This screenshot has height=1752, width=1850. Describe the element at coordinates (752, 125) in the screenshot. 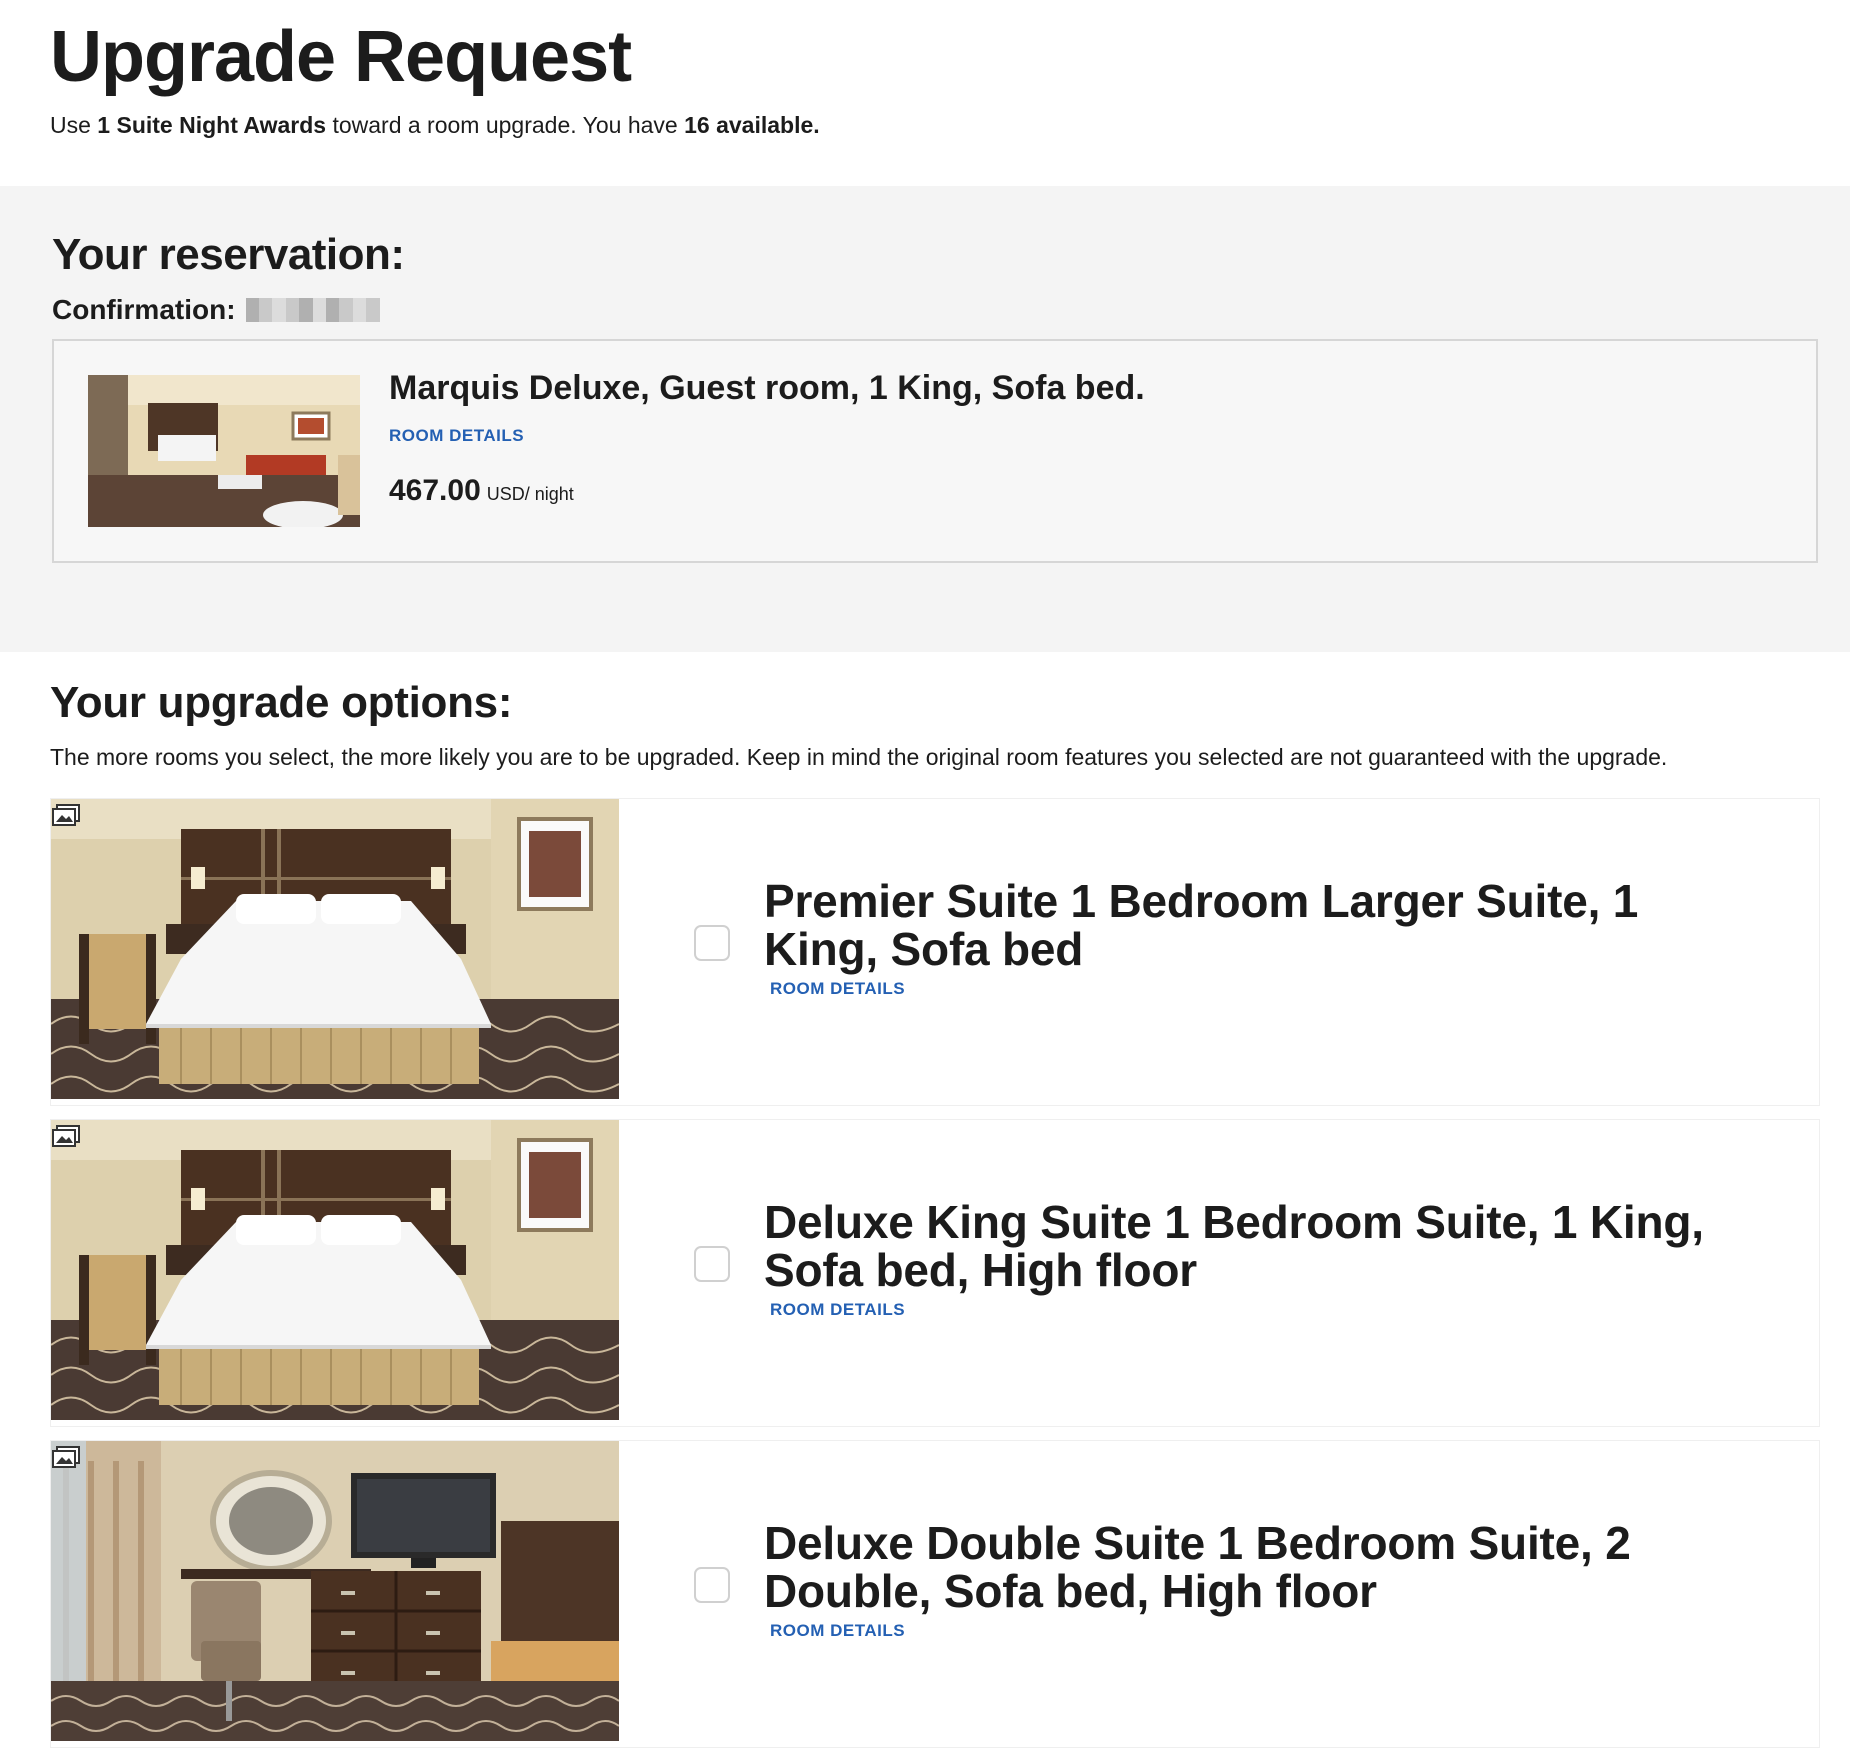

I see `intro-available-count: 16 available.` at that location.